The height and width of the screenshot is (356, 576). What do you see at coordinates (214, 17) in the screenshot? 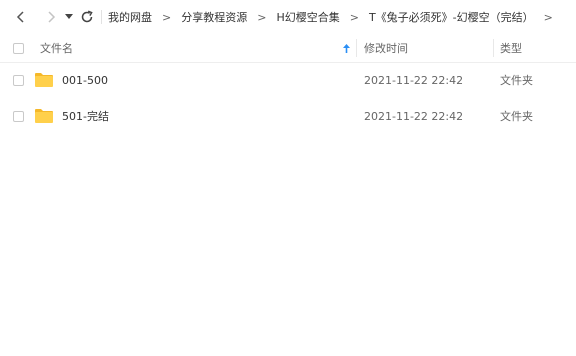
I see `breadcrumb-item-share-resources: 分享教程资源` at bounding box center [214, 17].